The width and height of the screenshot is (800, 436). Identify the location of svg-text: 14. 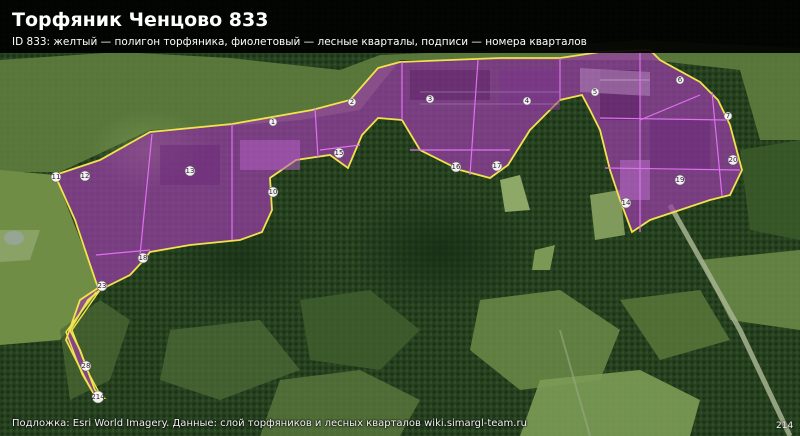
(626, 203).